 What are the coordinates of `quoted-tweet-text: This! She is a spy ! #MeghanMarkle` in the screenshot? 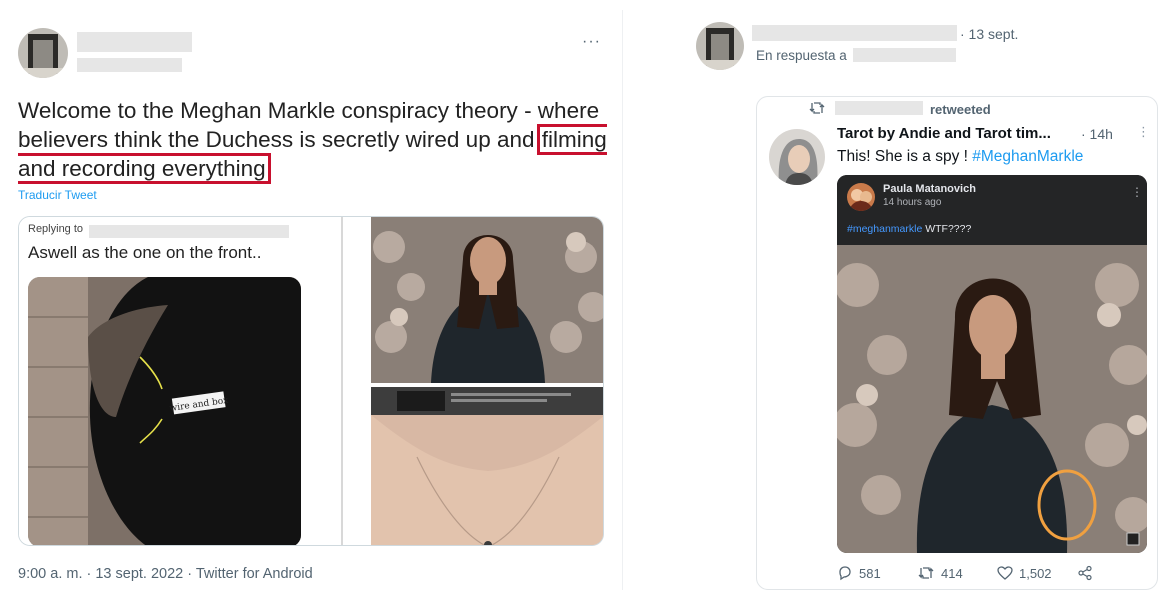 It's located at (960, 157).